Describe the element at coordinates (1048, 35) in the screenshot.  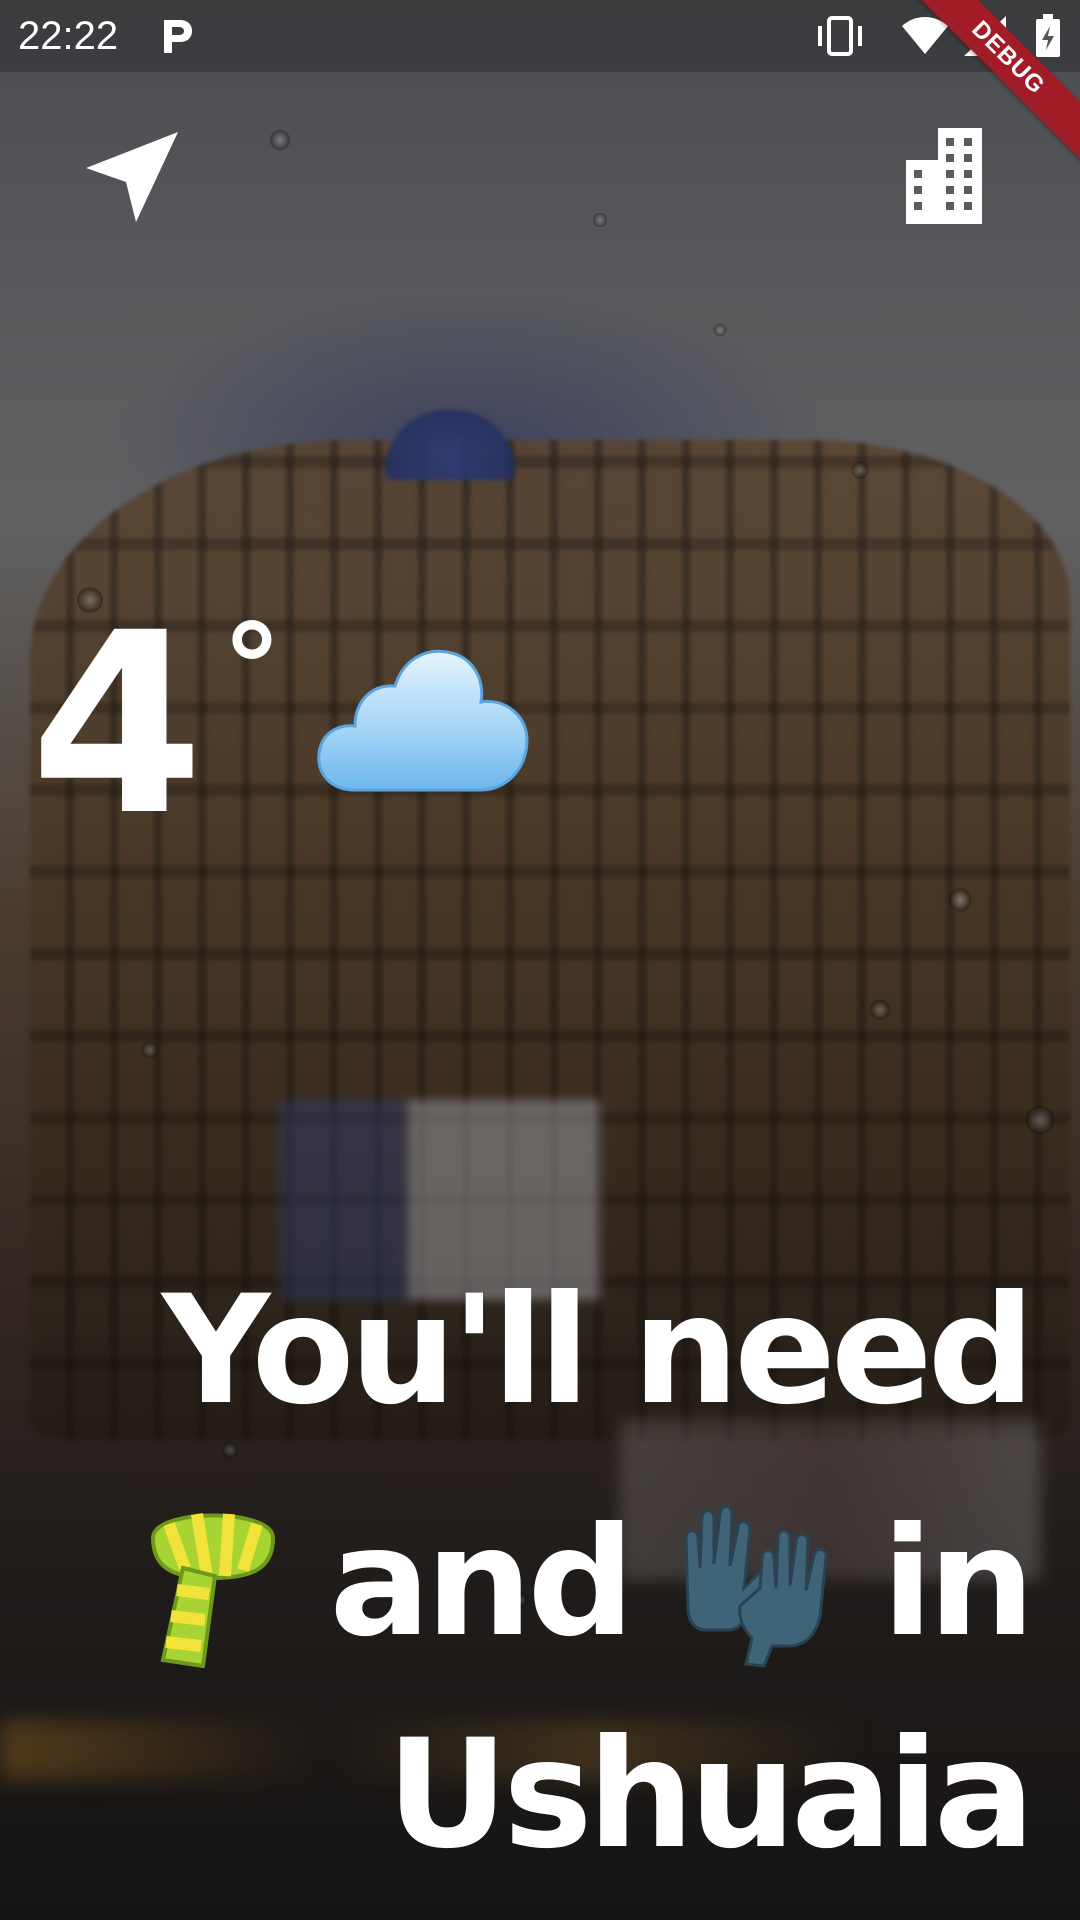
I see `battery-charging-icon` at that location.